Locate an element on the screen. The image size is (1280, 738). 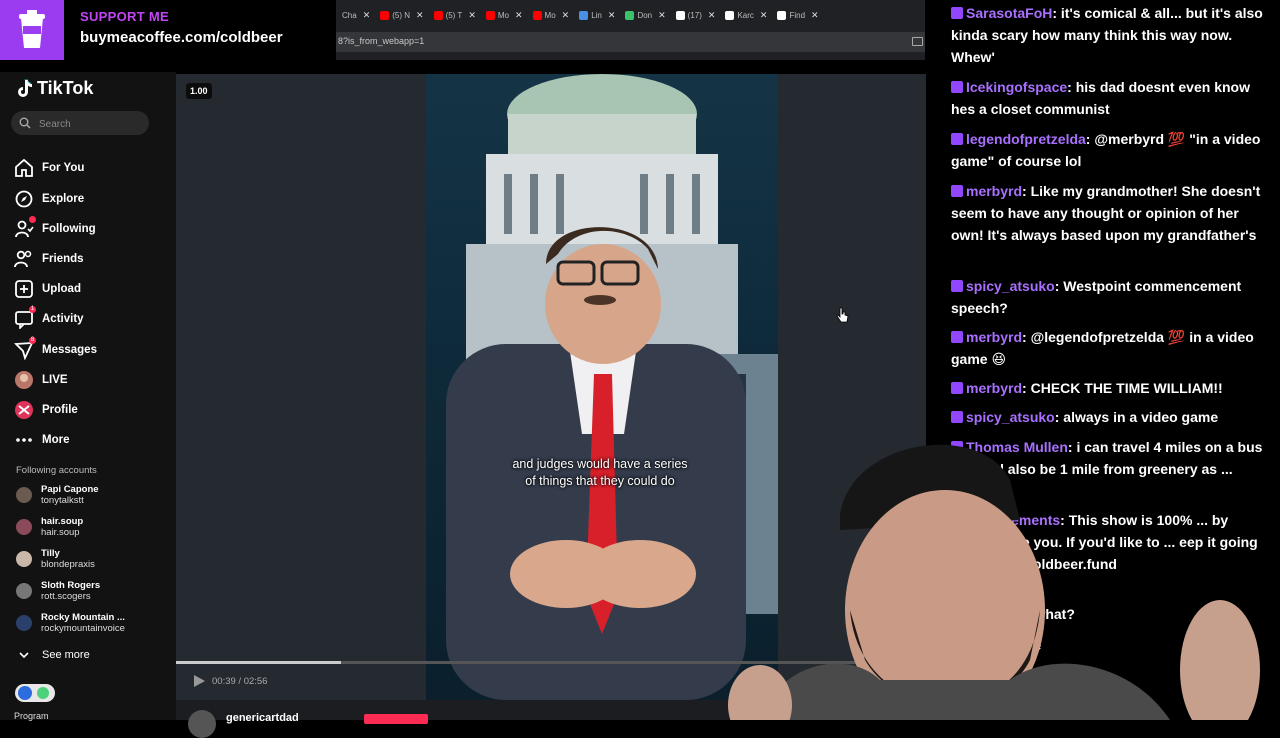
following-account: Tilly blondepraxis is located at coordinates (55, 559).